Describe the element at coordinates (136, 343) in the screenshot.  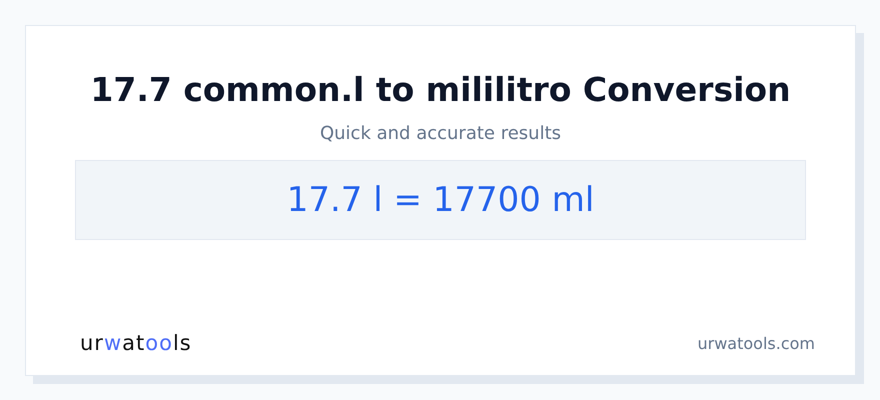
I see `logo: urwatools` at that location.